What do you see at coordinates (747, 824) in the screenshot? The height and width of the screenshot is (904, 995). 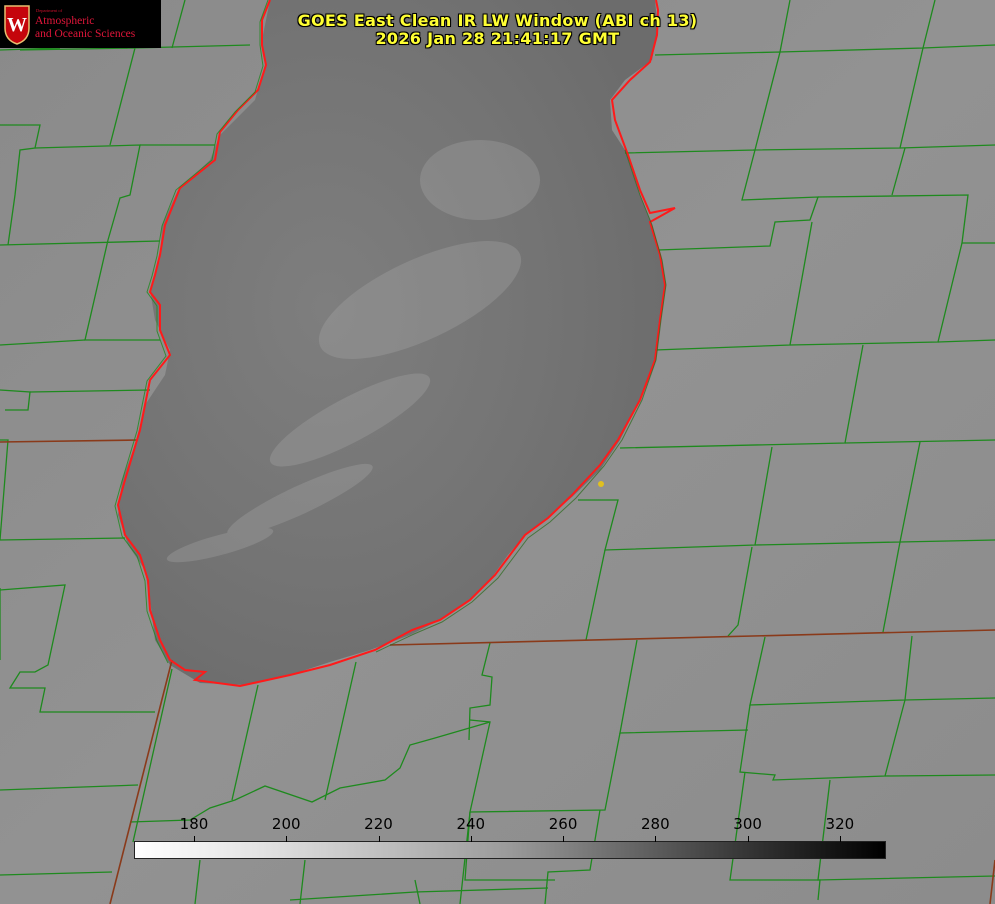 I see `colorbar-tick-label: 300` at bounding box center [747, 824].